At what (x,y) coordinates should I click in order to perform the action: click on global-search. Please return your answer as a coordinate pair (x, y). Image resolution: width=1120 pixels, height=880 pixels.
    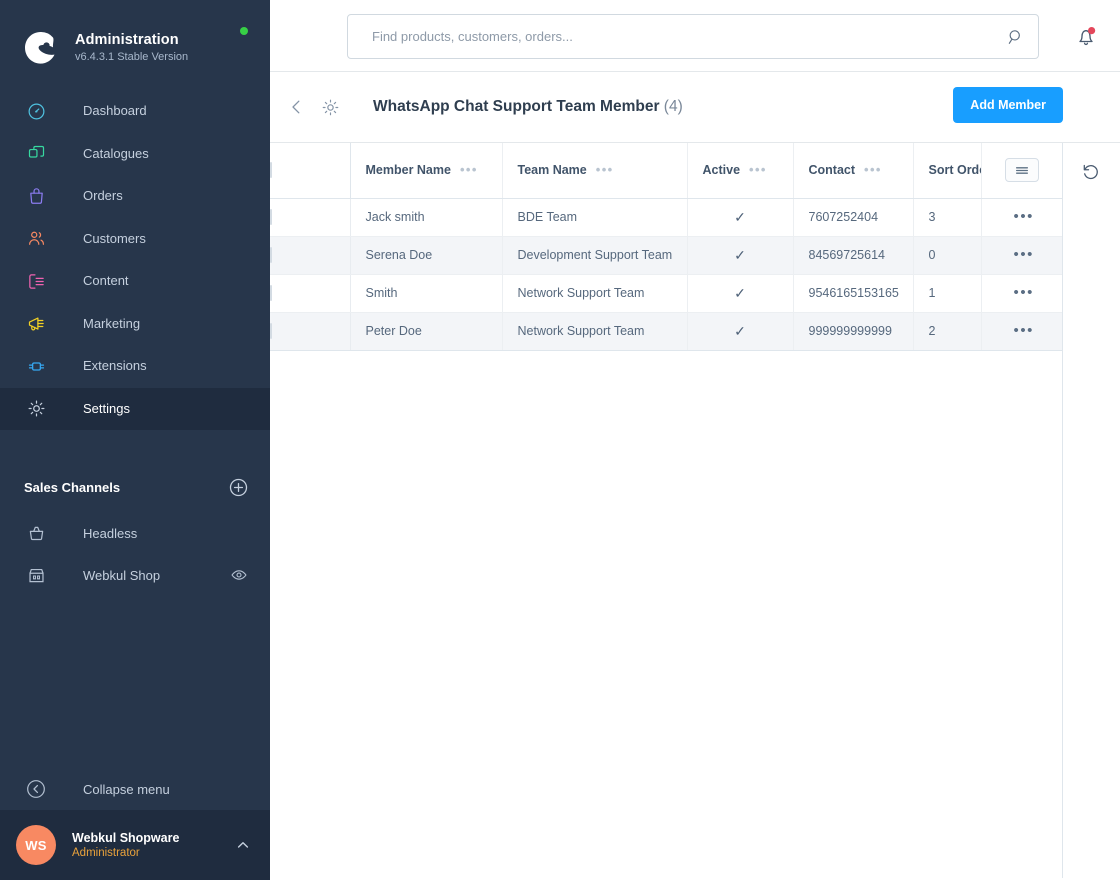
    Looking at the image, I should click on (693, 36).